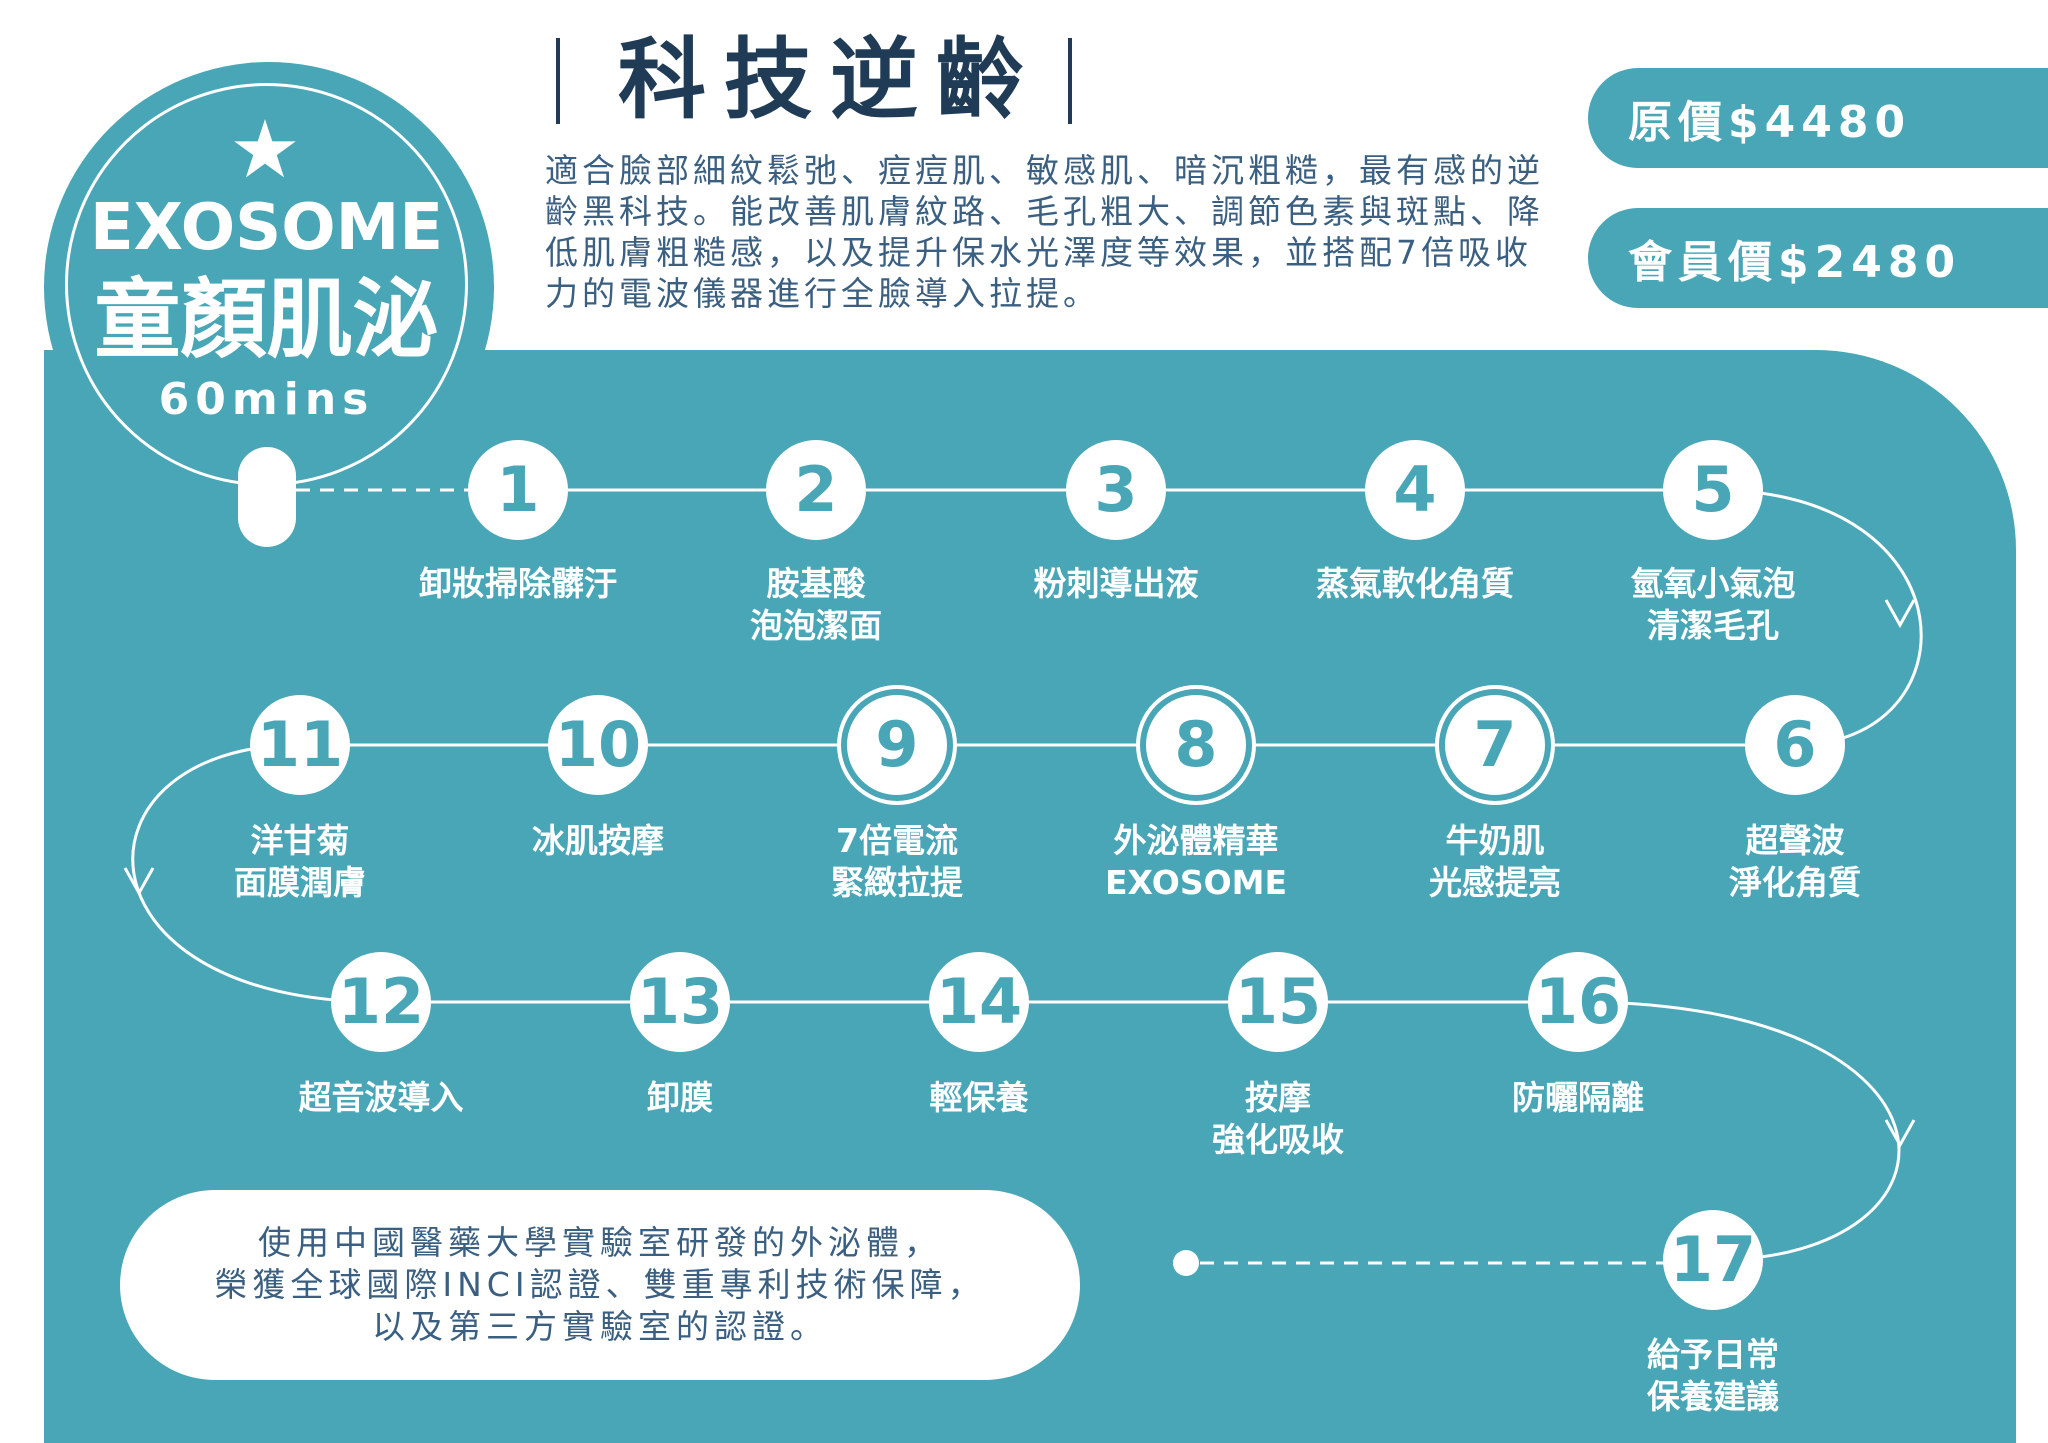 This screenshot has height=1443, width=2048. What do you see at coordinates (897, 745) in the screenshot?
I see `step-9-circle: 9` at bounding box center [897, 745].